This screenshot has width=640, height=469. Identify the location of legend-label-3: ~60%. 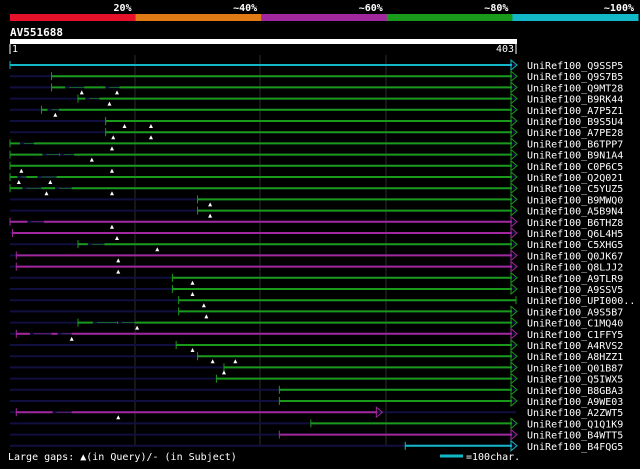
(371, 8).